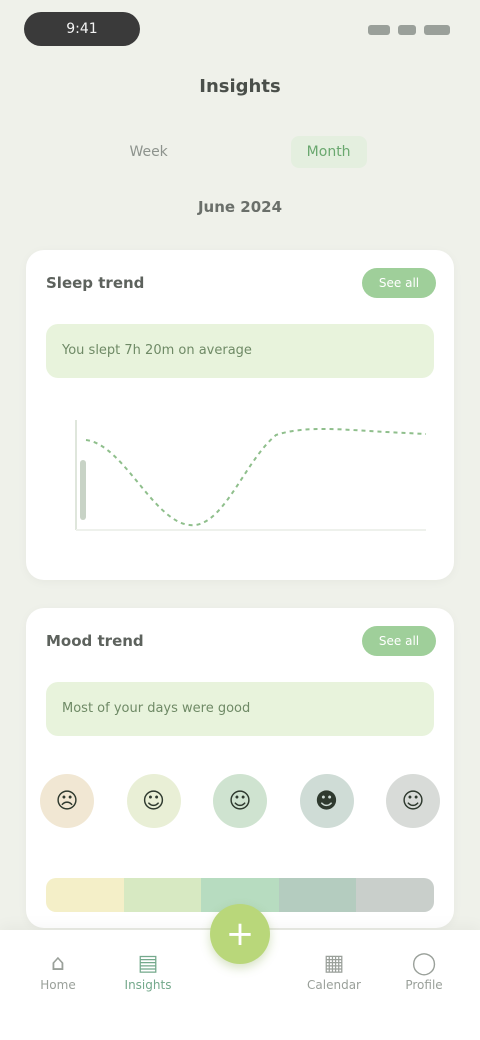  What do you see at coordinates (240, 972) in the screenshot?
I see `bottom-nav: ⌂ Home ▤ Insights + ▦ Calendar ◯ Profile` at bounding box center [240, 972].